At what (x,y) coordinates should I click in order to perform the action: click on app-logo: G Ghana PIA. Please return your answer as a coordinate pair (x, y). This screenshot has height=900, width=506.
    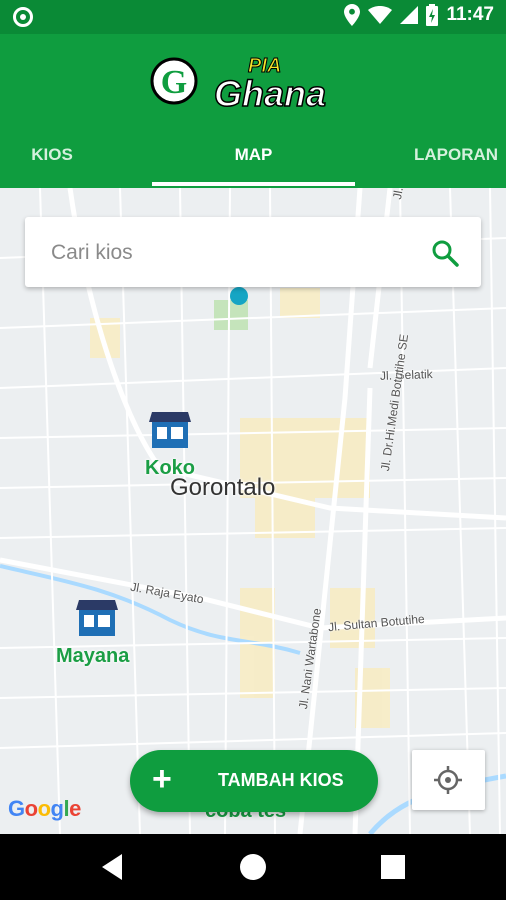
    Looking at the image, I should click on (255, 81).